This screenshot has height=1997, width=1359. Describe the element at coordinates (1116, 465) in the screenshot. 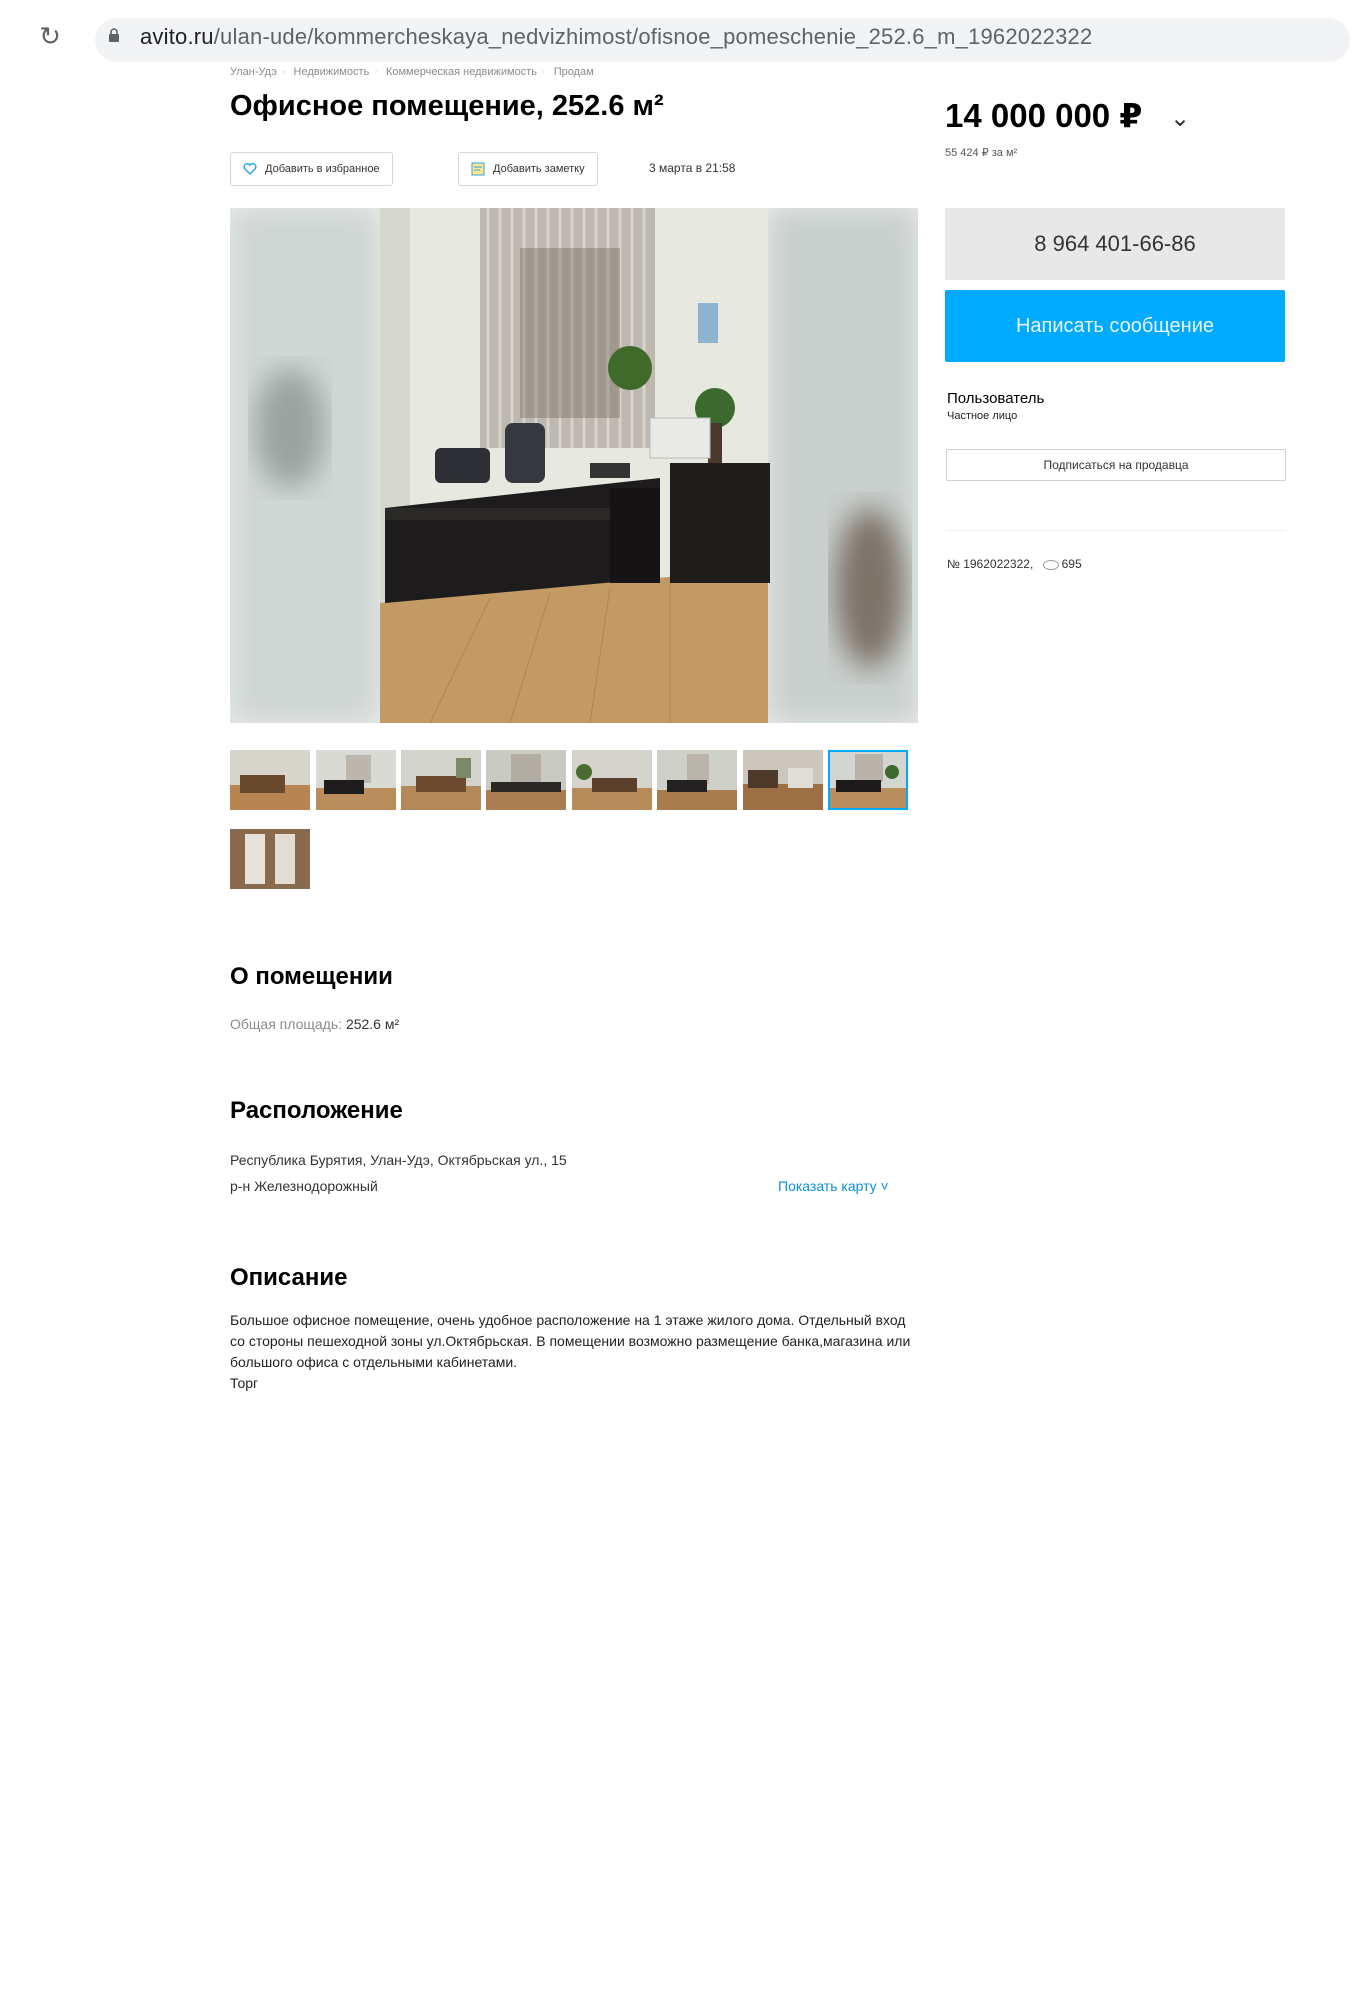

I see `subscribe-seller-button: Подписаться на продавца` at that location.